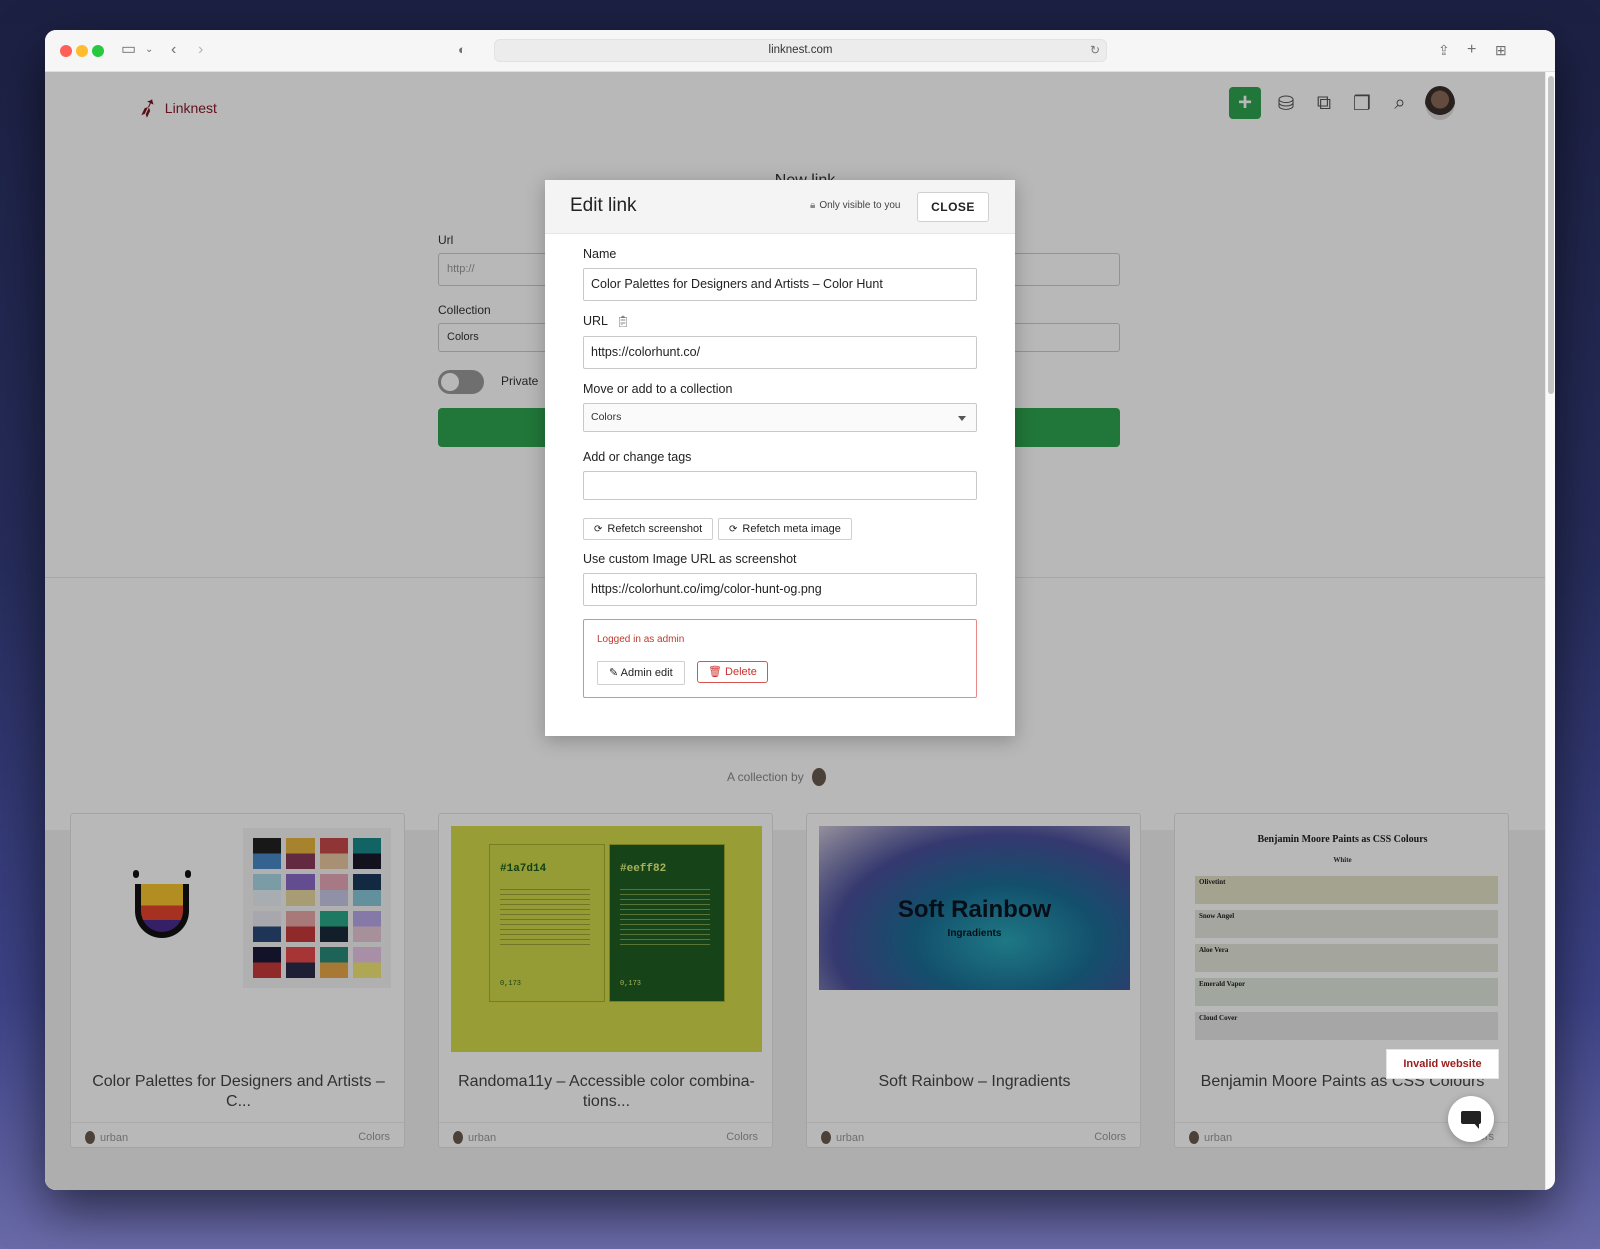 Image resolution: width=1600 pixels, height=1249 pixels. Describe the element at coordinates (791, 529) in the screenshot. I see `refetch-meta-label: Refetch meta image` at that location.